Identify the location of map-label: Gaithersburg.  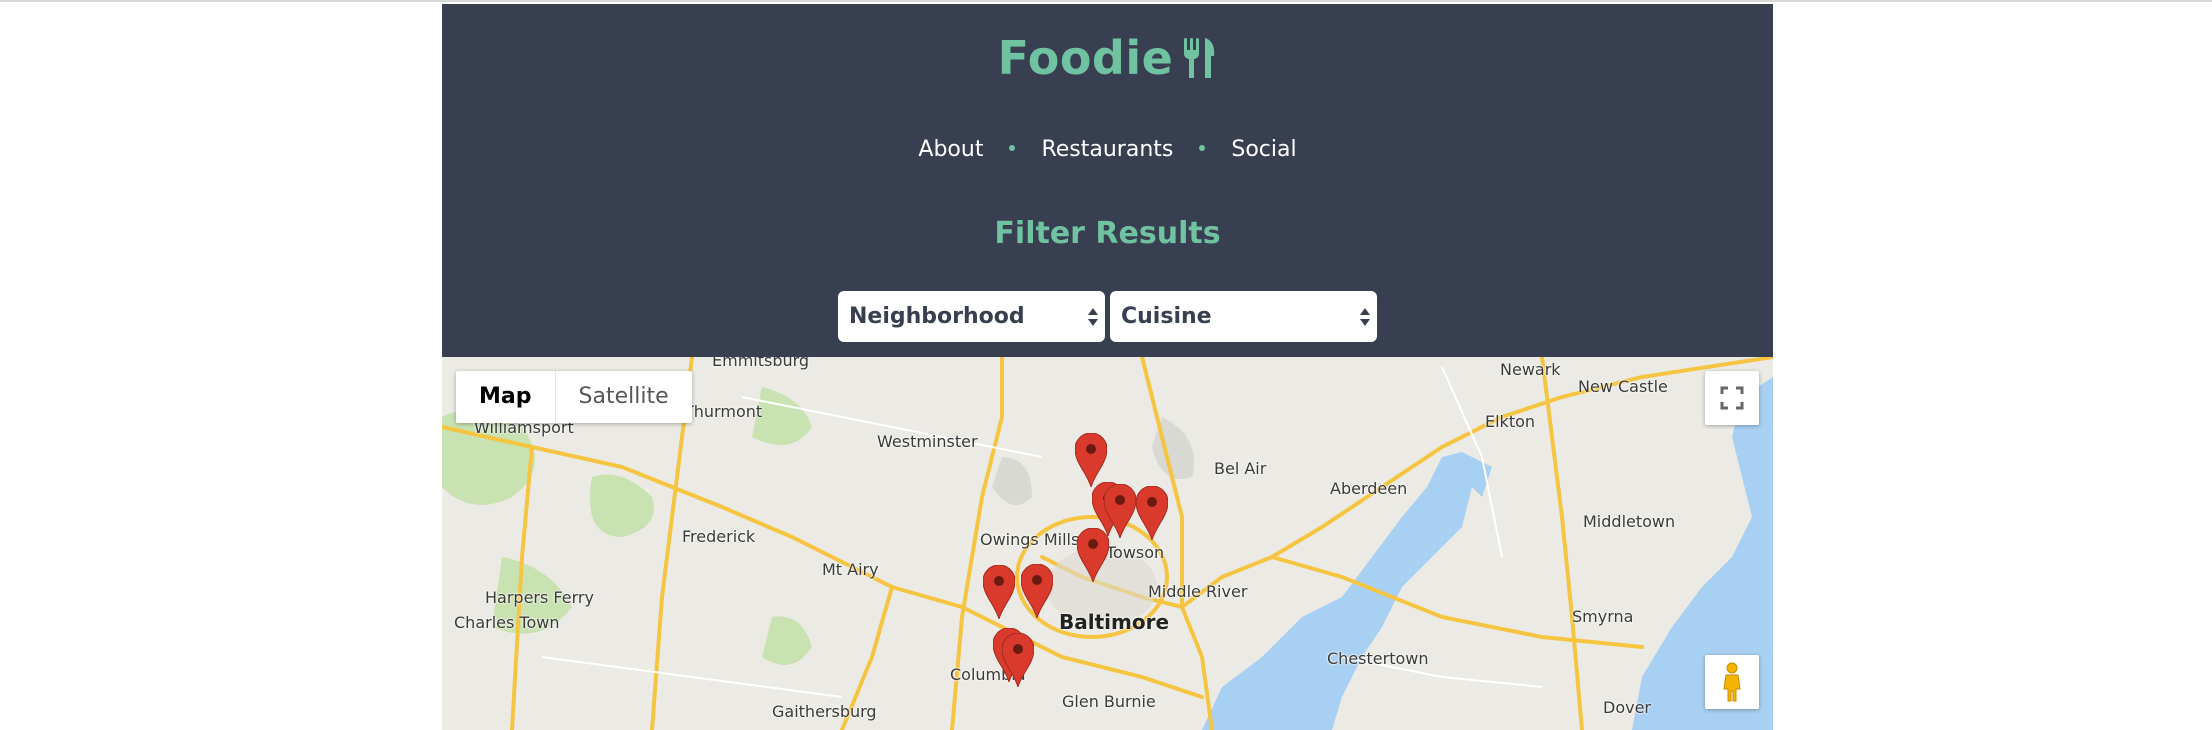
(824, 711).